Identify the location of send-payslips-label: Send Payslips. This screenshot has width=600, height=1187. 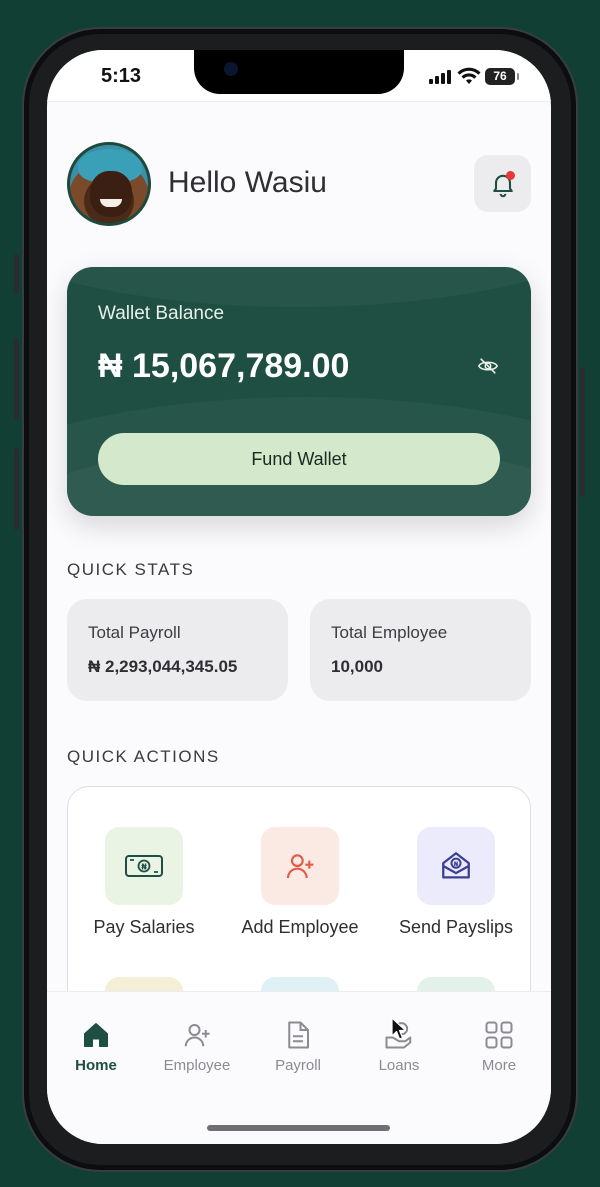
(456, 927).